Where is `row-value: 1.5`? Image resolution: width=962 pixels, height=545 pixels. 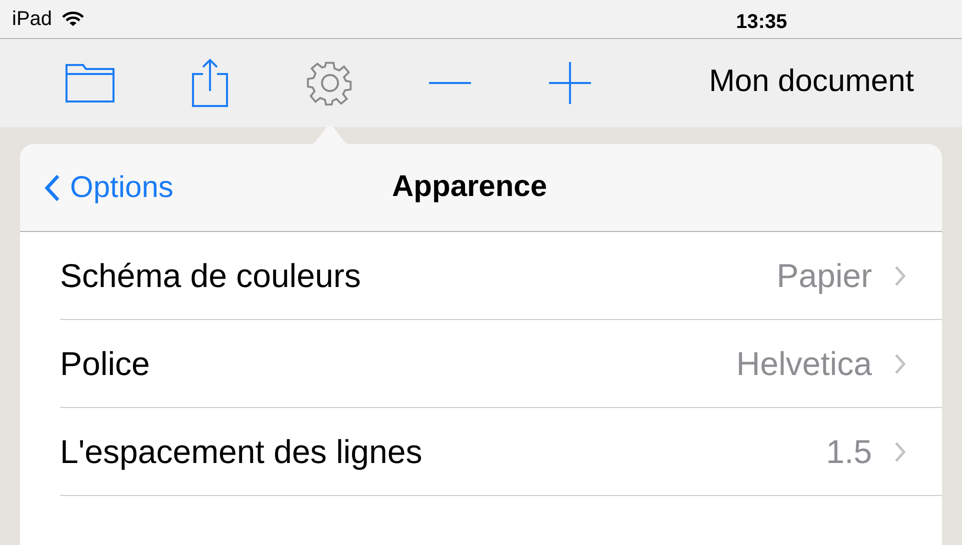 row-value: 1.5 is located at coordinates (849, 452).